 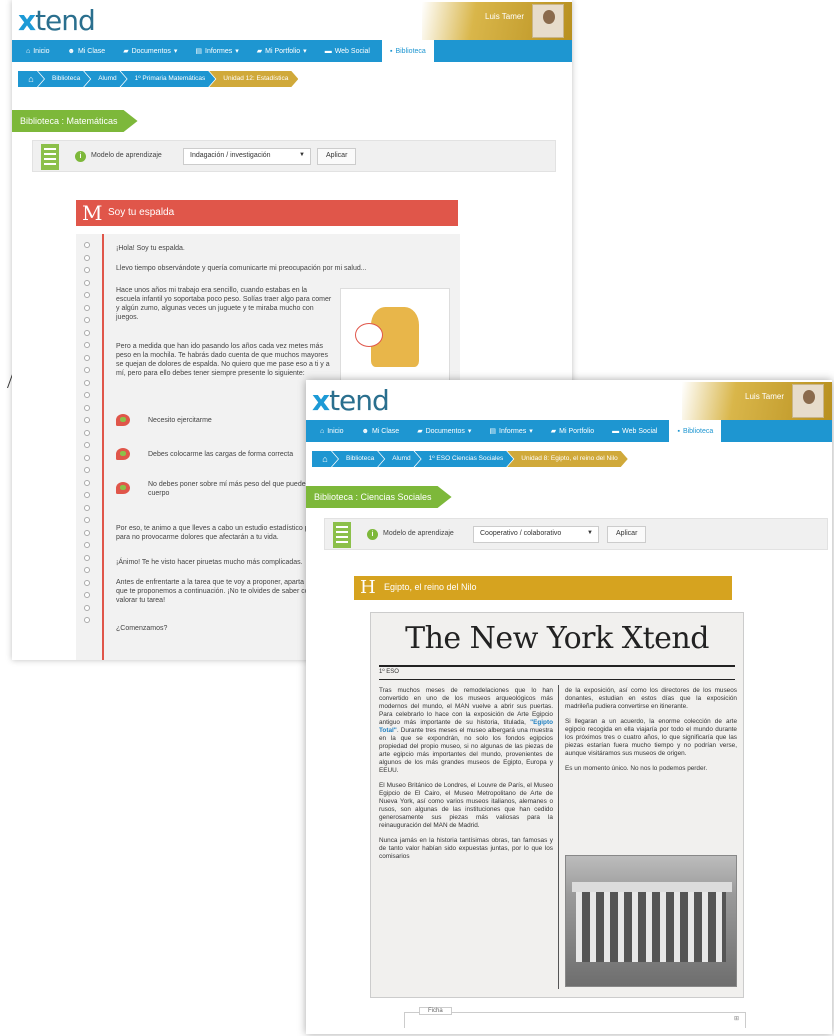 I want to click on story-letter: M, so click(x=92, y=213).